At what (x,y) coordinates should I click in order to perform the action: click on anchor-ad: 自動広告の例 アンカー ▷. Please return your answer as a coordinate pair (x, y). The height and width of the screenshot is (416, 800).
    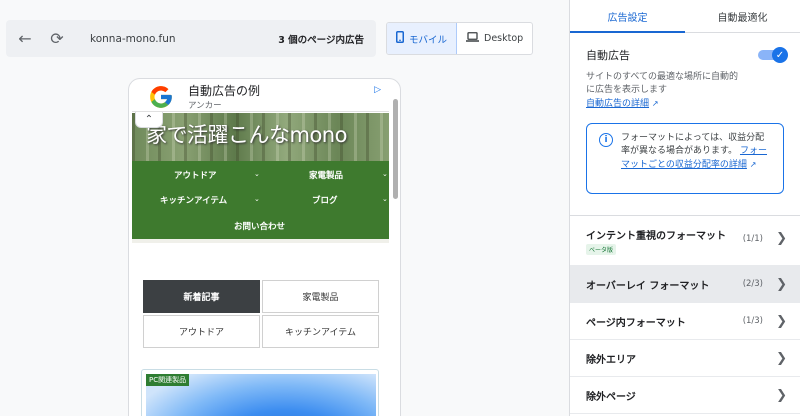
    Looking at the image, I should click on (260, 97).